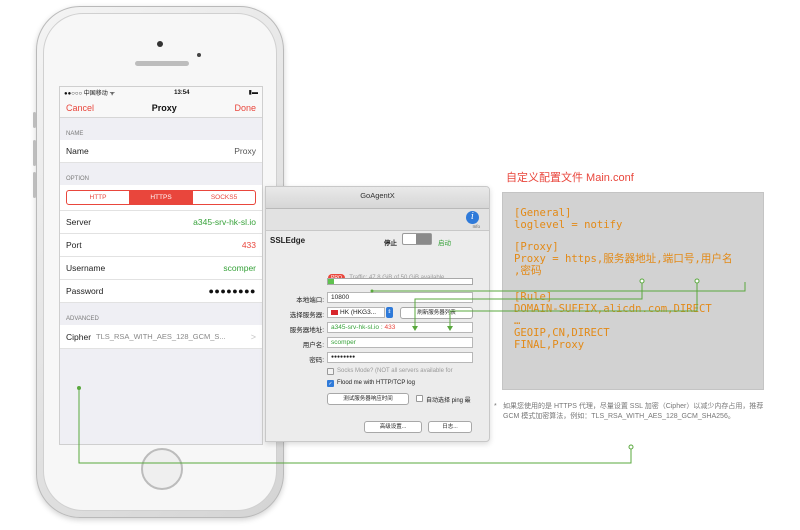 The width and height of the screenshot is (800, 530). Describe the element at coordinates (419, 398) in the screenshot. I see `auto-select-checkbox` at that location.